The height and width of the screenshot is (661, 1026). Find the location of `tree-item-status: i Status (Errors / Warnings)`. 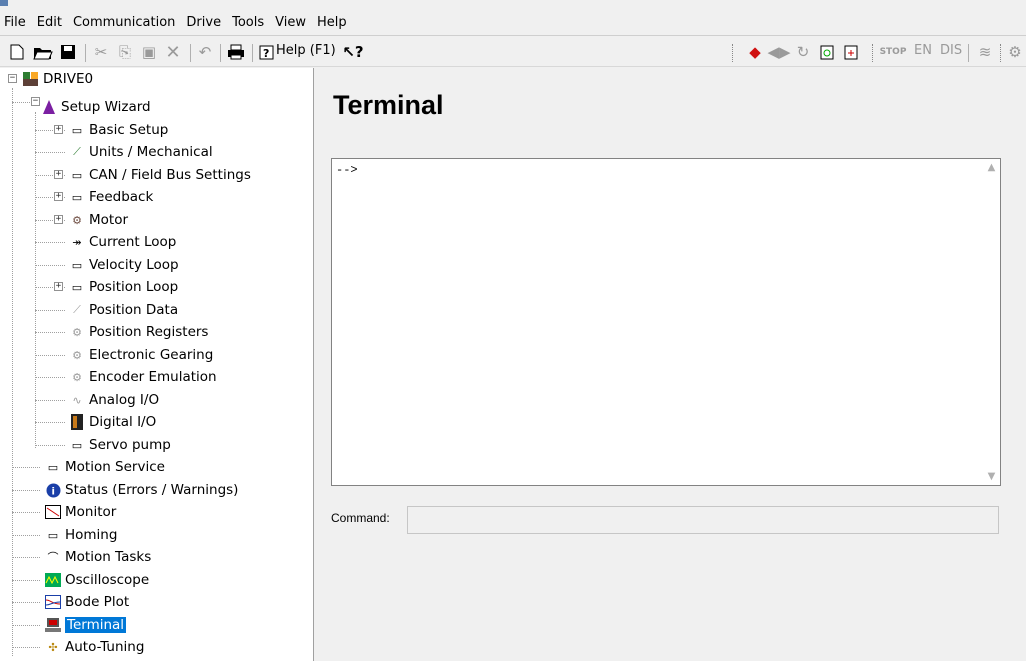

tree-item-status: i Status (Errors / Warnings) is located at coordinates (141, 490).